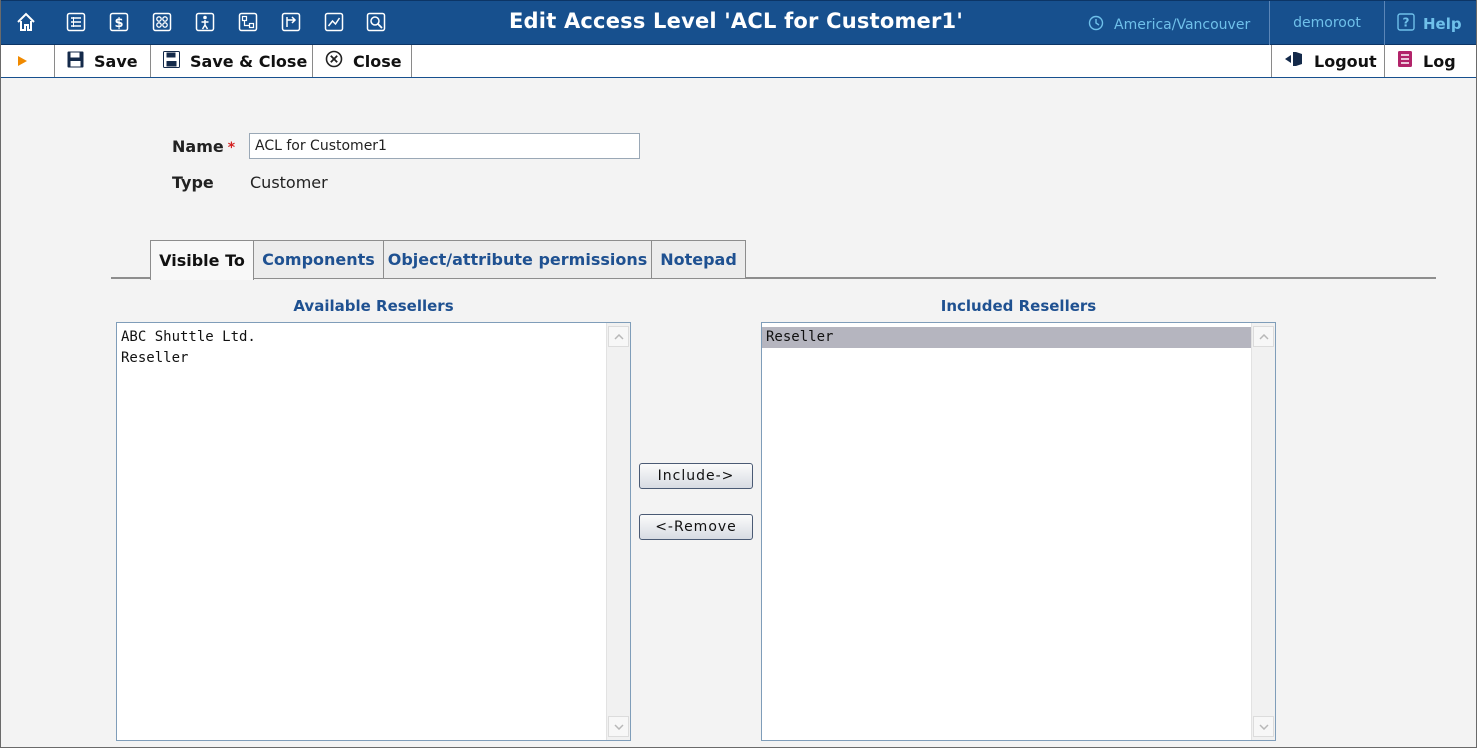 The height and width of the screenshot is (748, 1477). What do you see at coordinates (361, 337) in the screenshot?
I see `list-item: ABC Shuttle Ltd.` at bounding box center [361, 337].